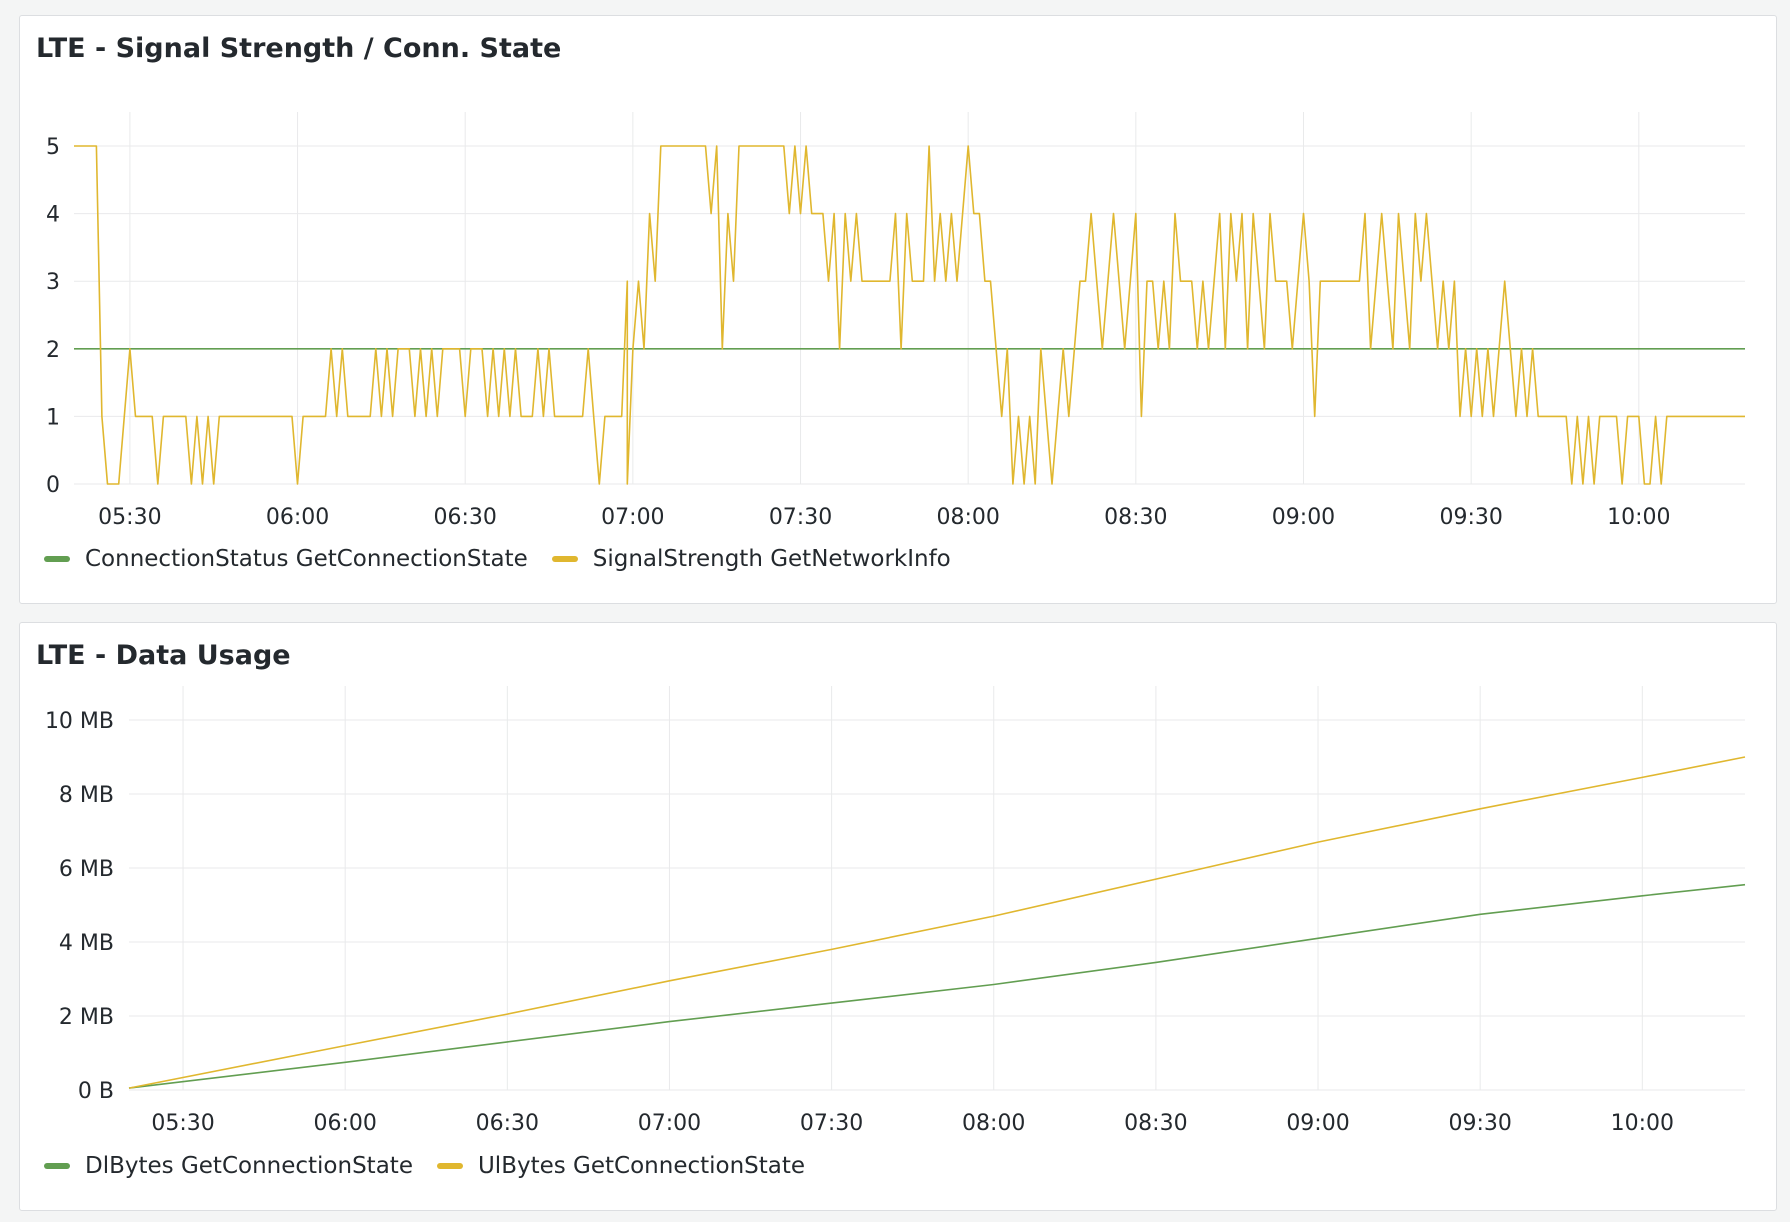  I want to click on legend-label: ConnectionStatus GetConnectionState, so click(306, 559).